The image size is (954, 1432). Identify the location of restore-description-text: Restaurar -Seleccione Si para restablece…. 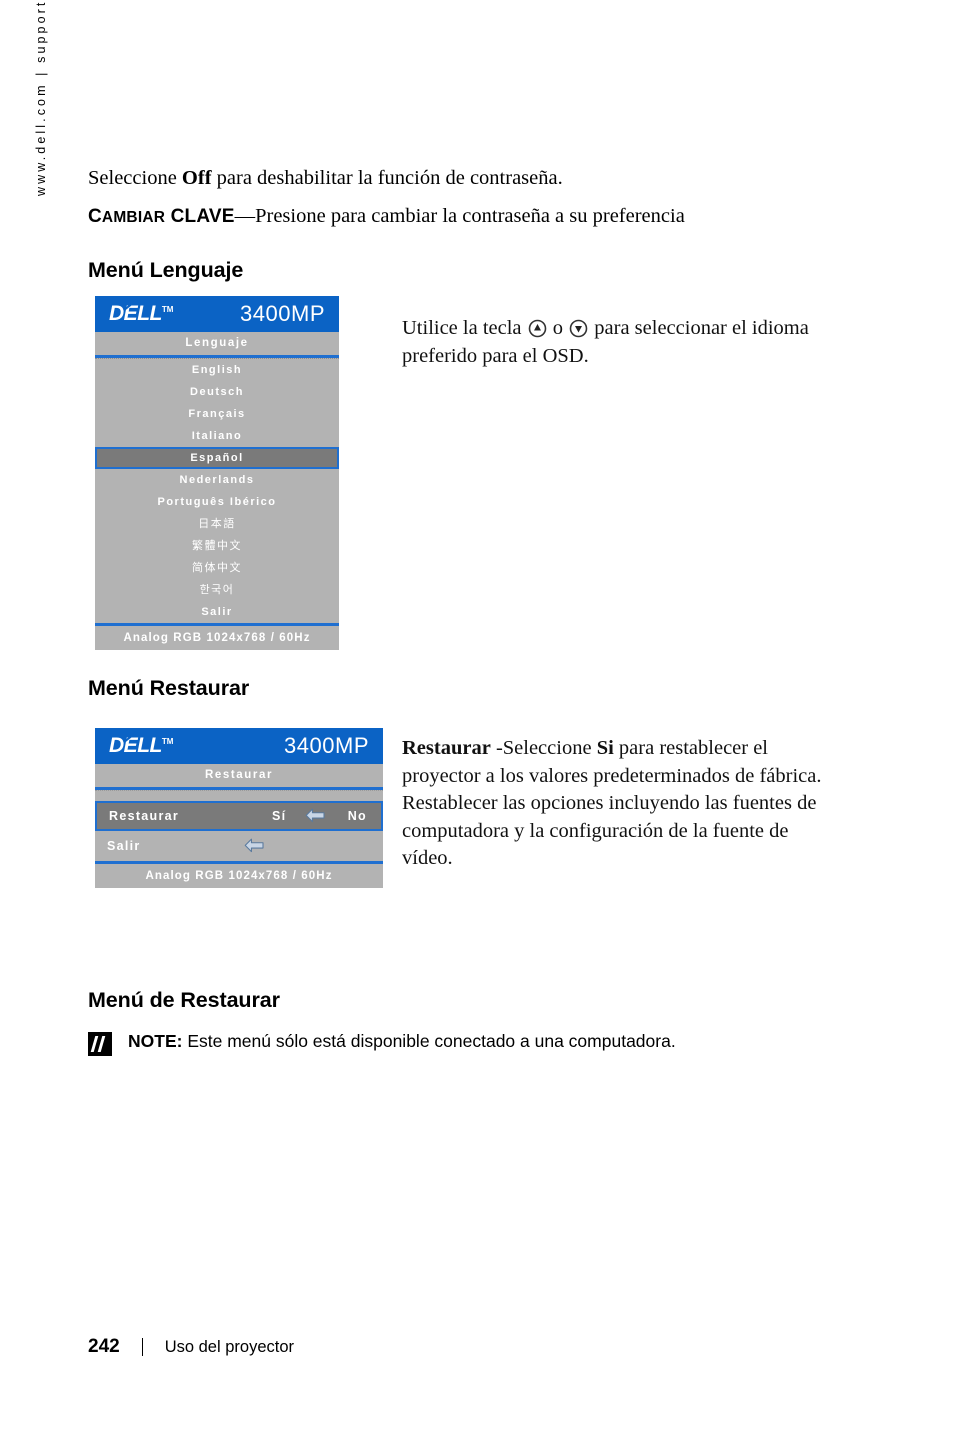
(617, 804).